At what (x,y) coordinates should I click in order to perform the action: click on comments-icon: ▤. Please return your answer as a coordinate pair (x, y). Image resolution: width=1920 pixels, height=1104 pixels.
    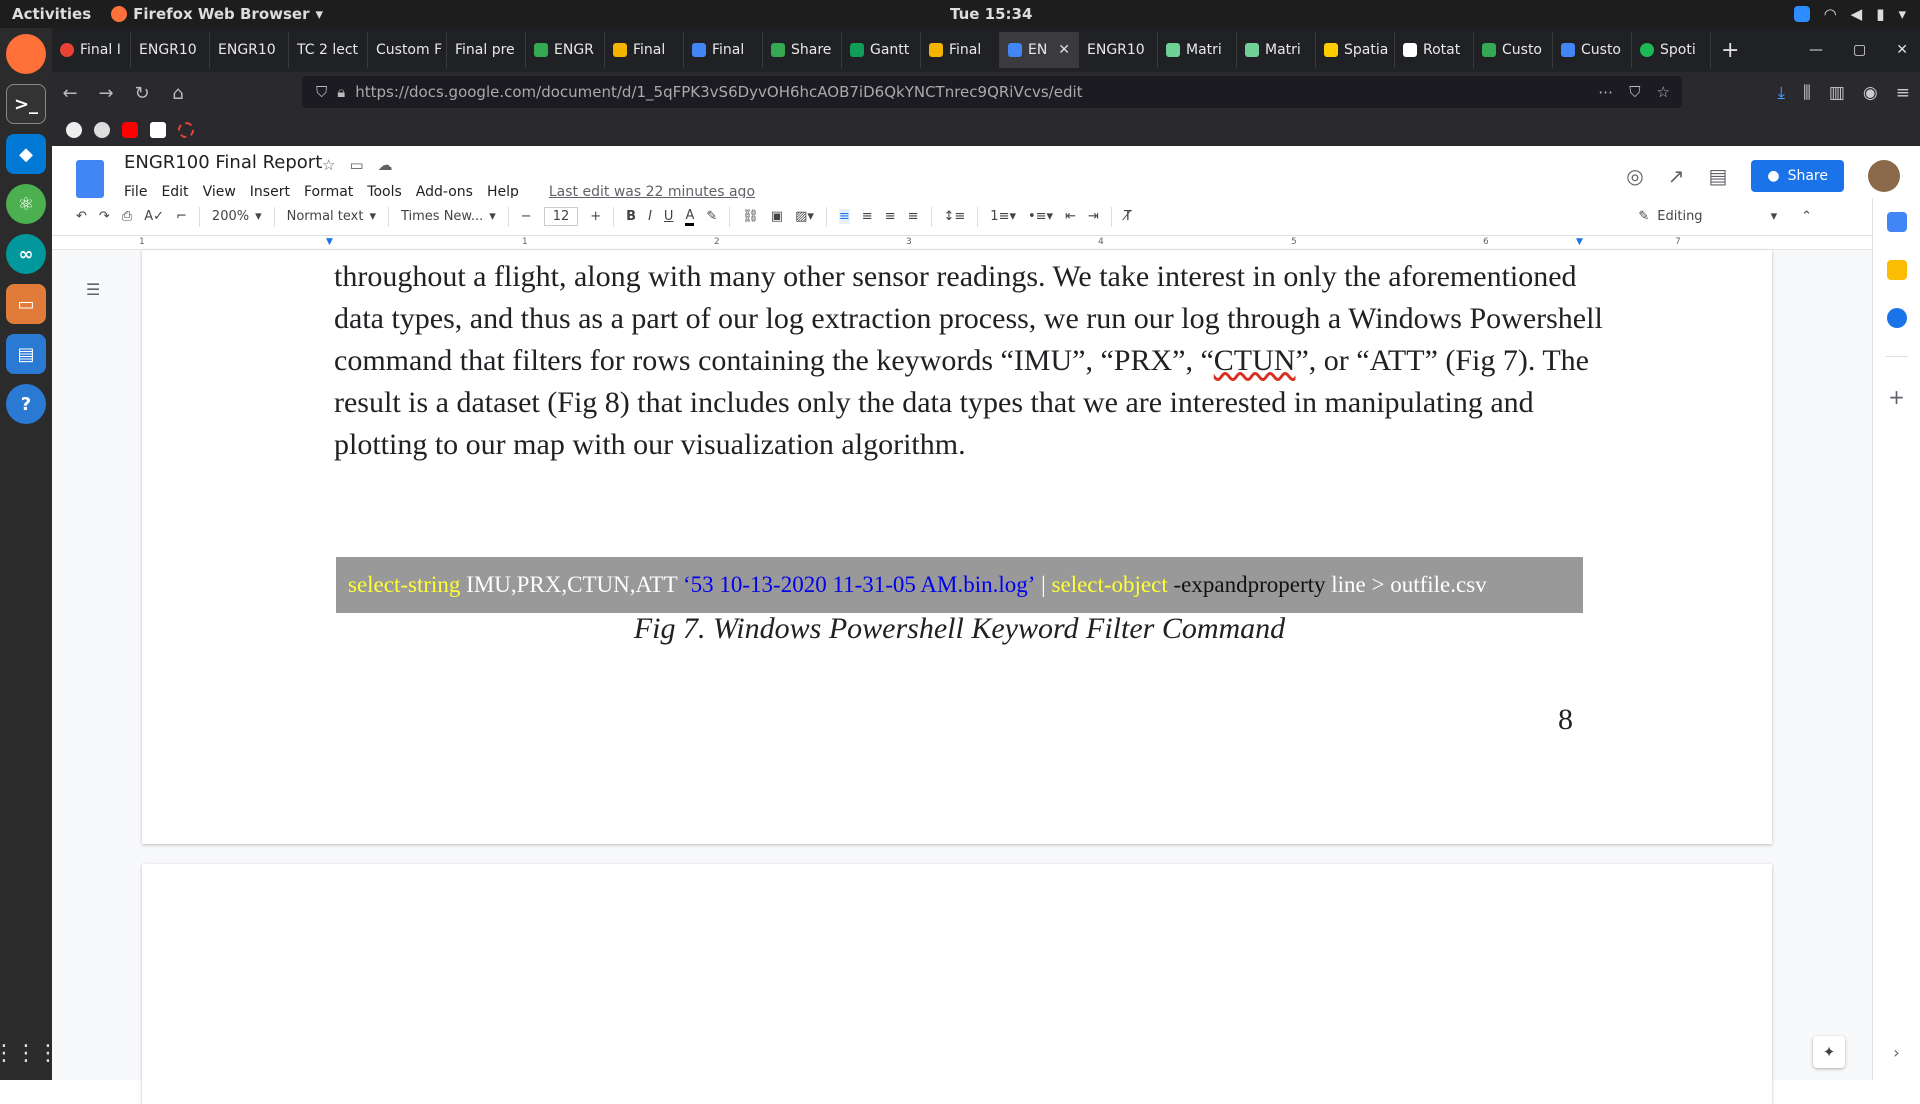
    Looking at the image, I should click on (1717, 176).